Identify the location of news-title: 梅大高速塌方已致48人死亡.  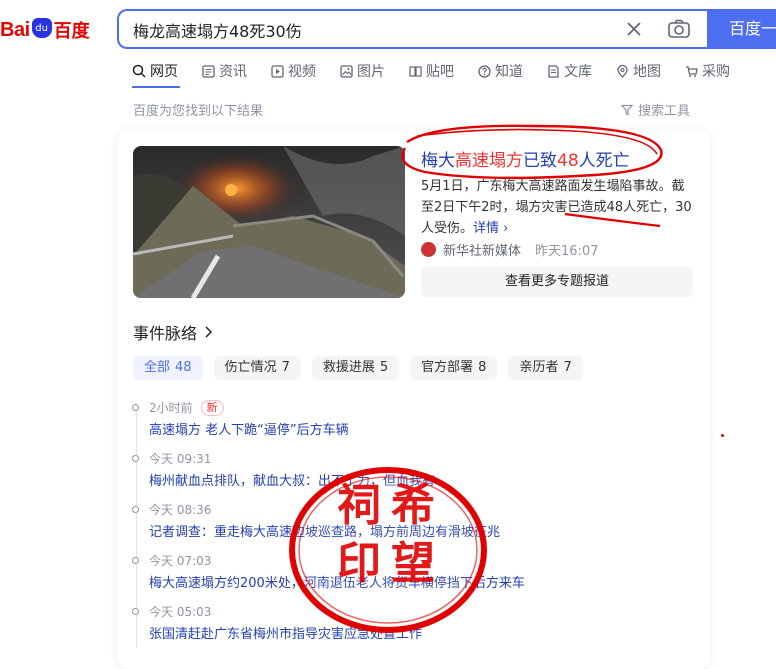
(525, 158).